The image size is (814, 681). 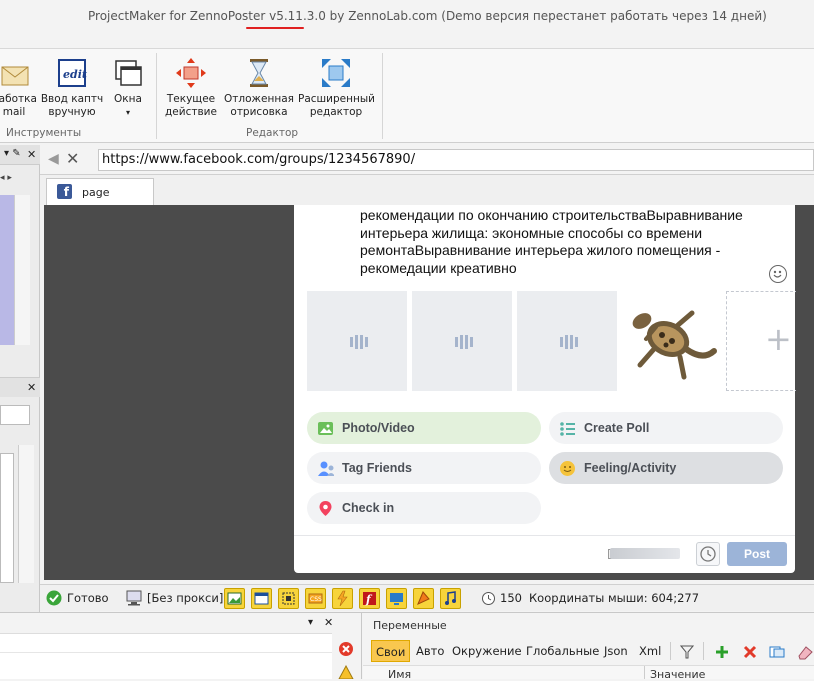 I want to click on svg-text: edit, so click(x=75, y=74).